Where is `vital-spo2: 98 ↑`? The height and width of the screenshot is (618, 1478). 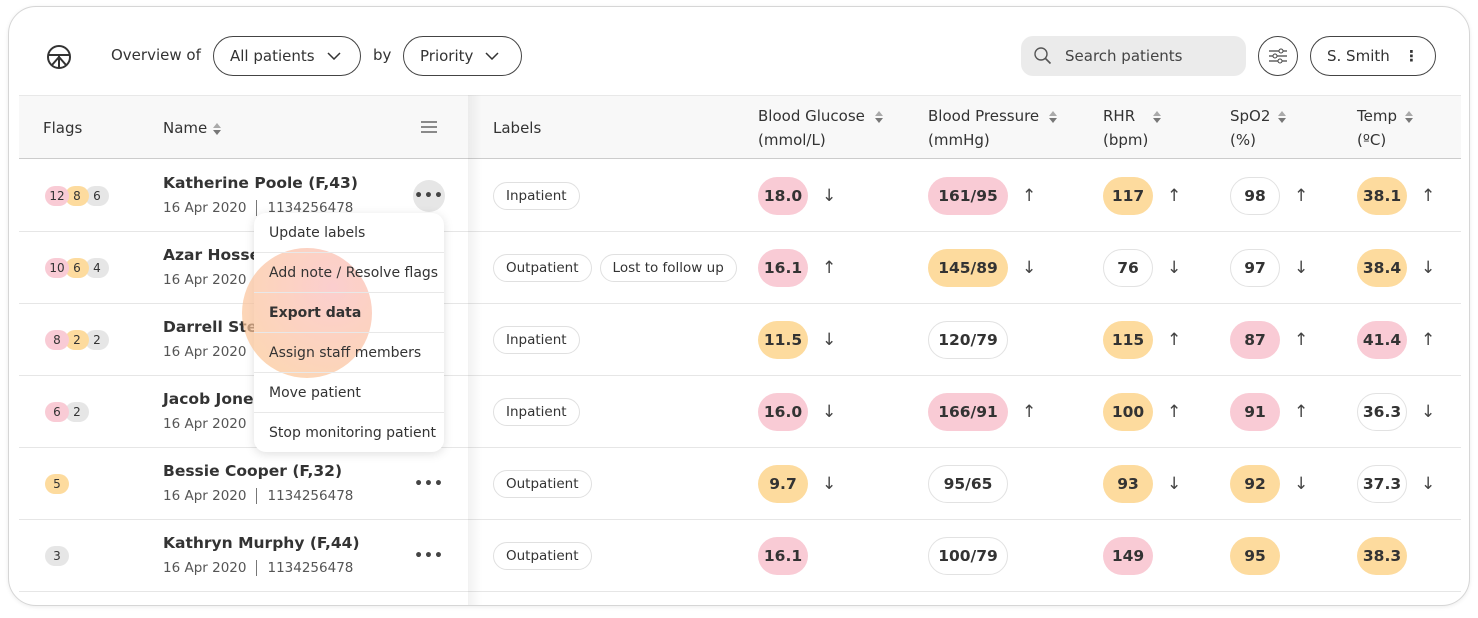 vital-spo2: 98 ↑ is located at coordinates (1269, 196).